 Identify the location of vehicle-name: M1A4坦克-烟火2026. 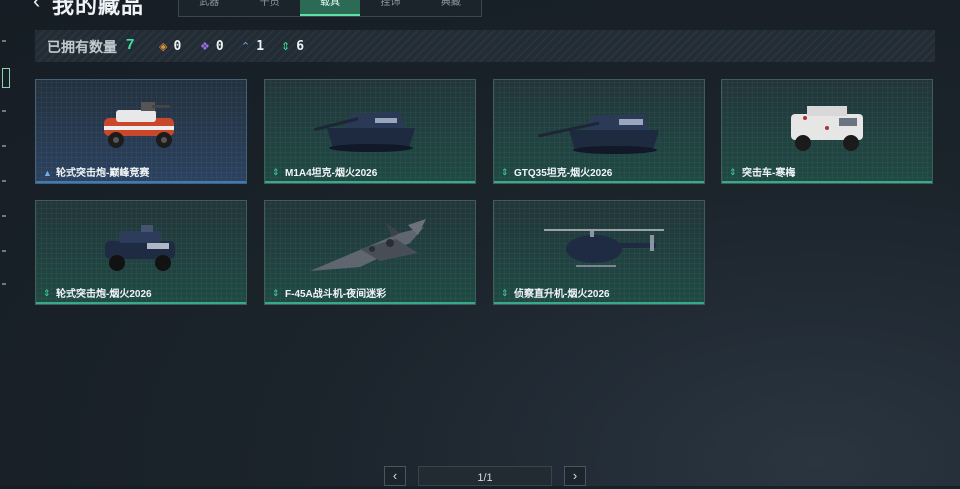
(331, 173).